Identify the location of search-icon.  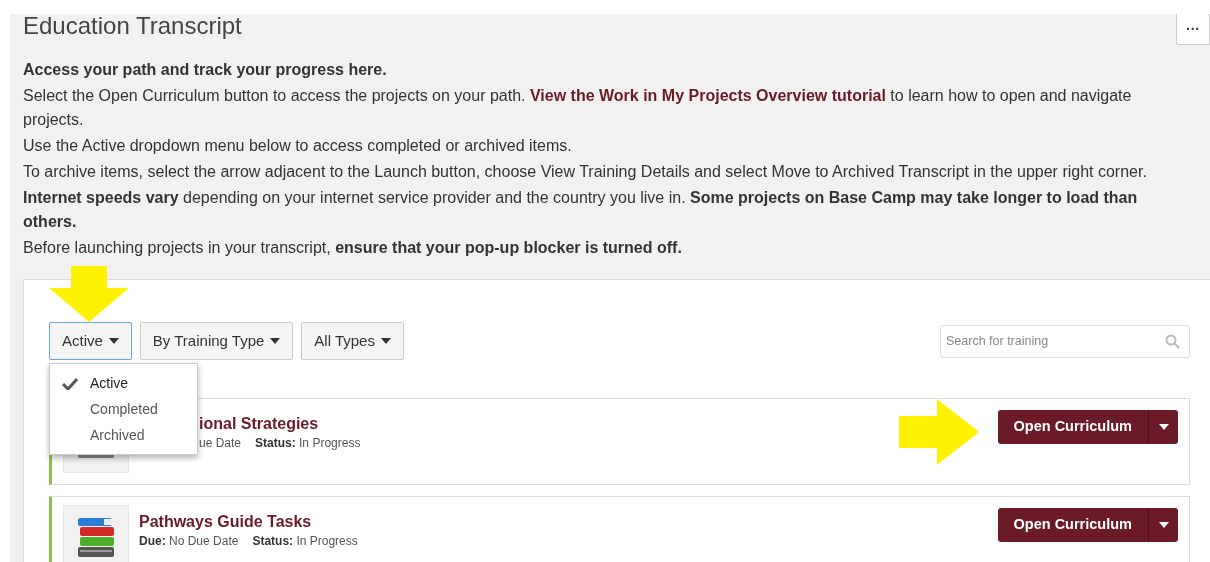
(1172, 341).